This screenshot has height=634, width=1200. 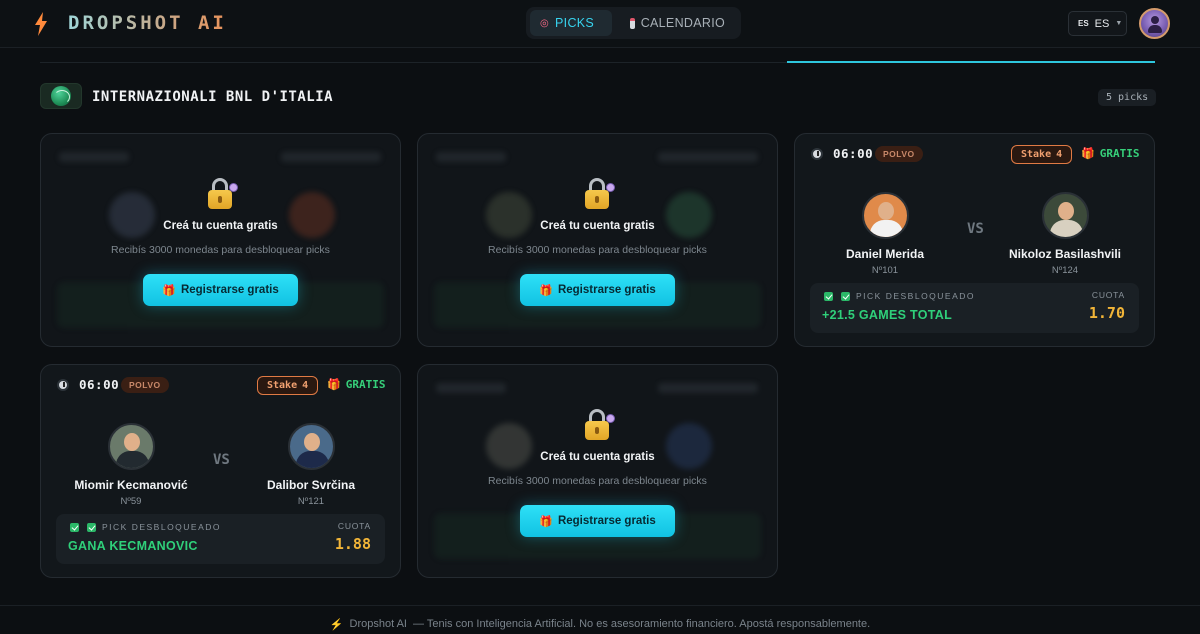 I want to click on tab-picks-label: PICKS, so click(x=575, y=23).